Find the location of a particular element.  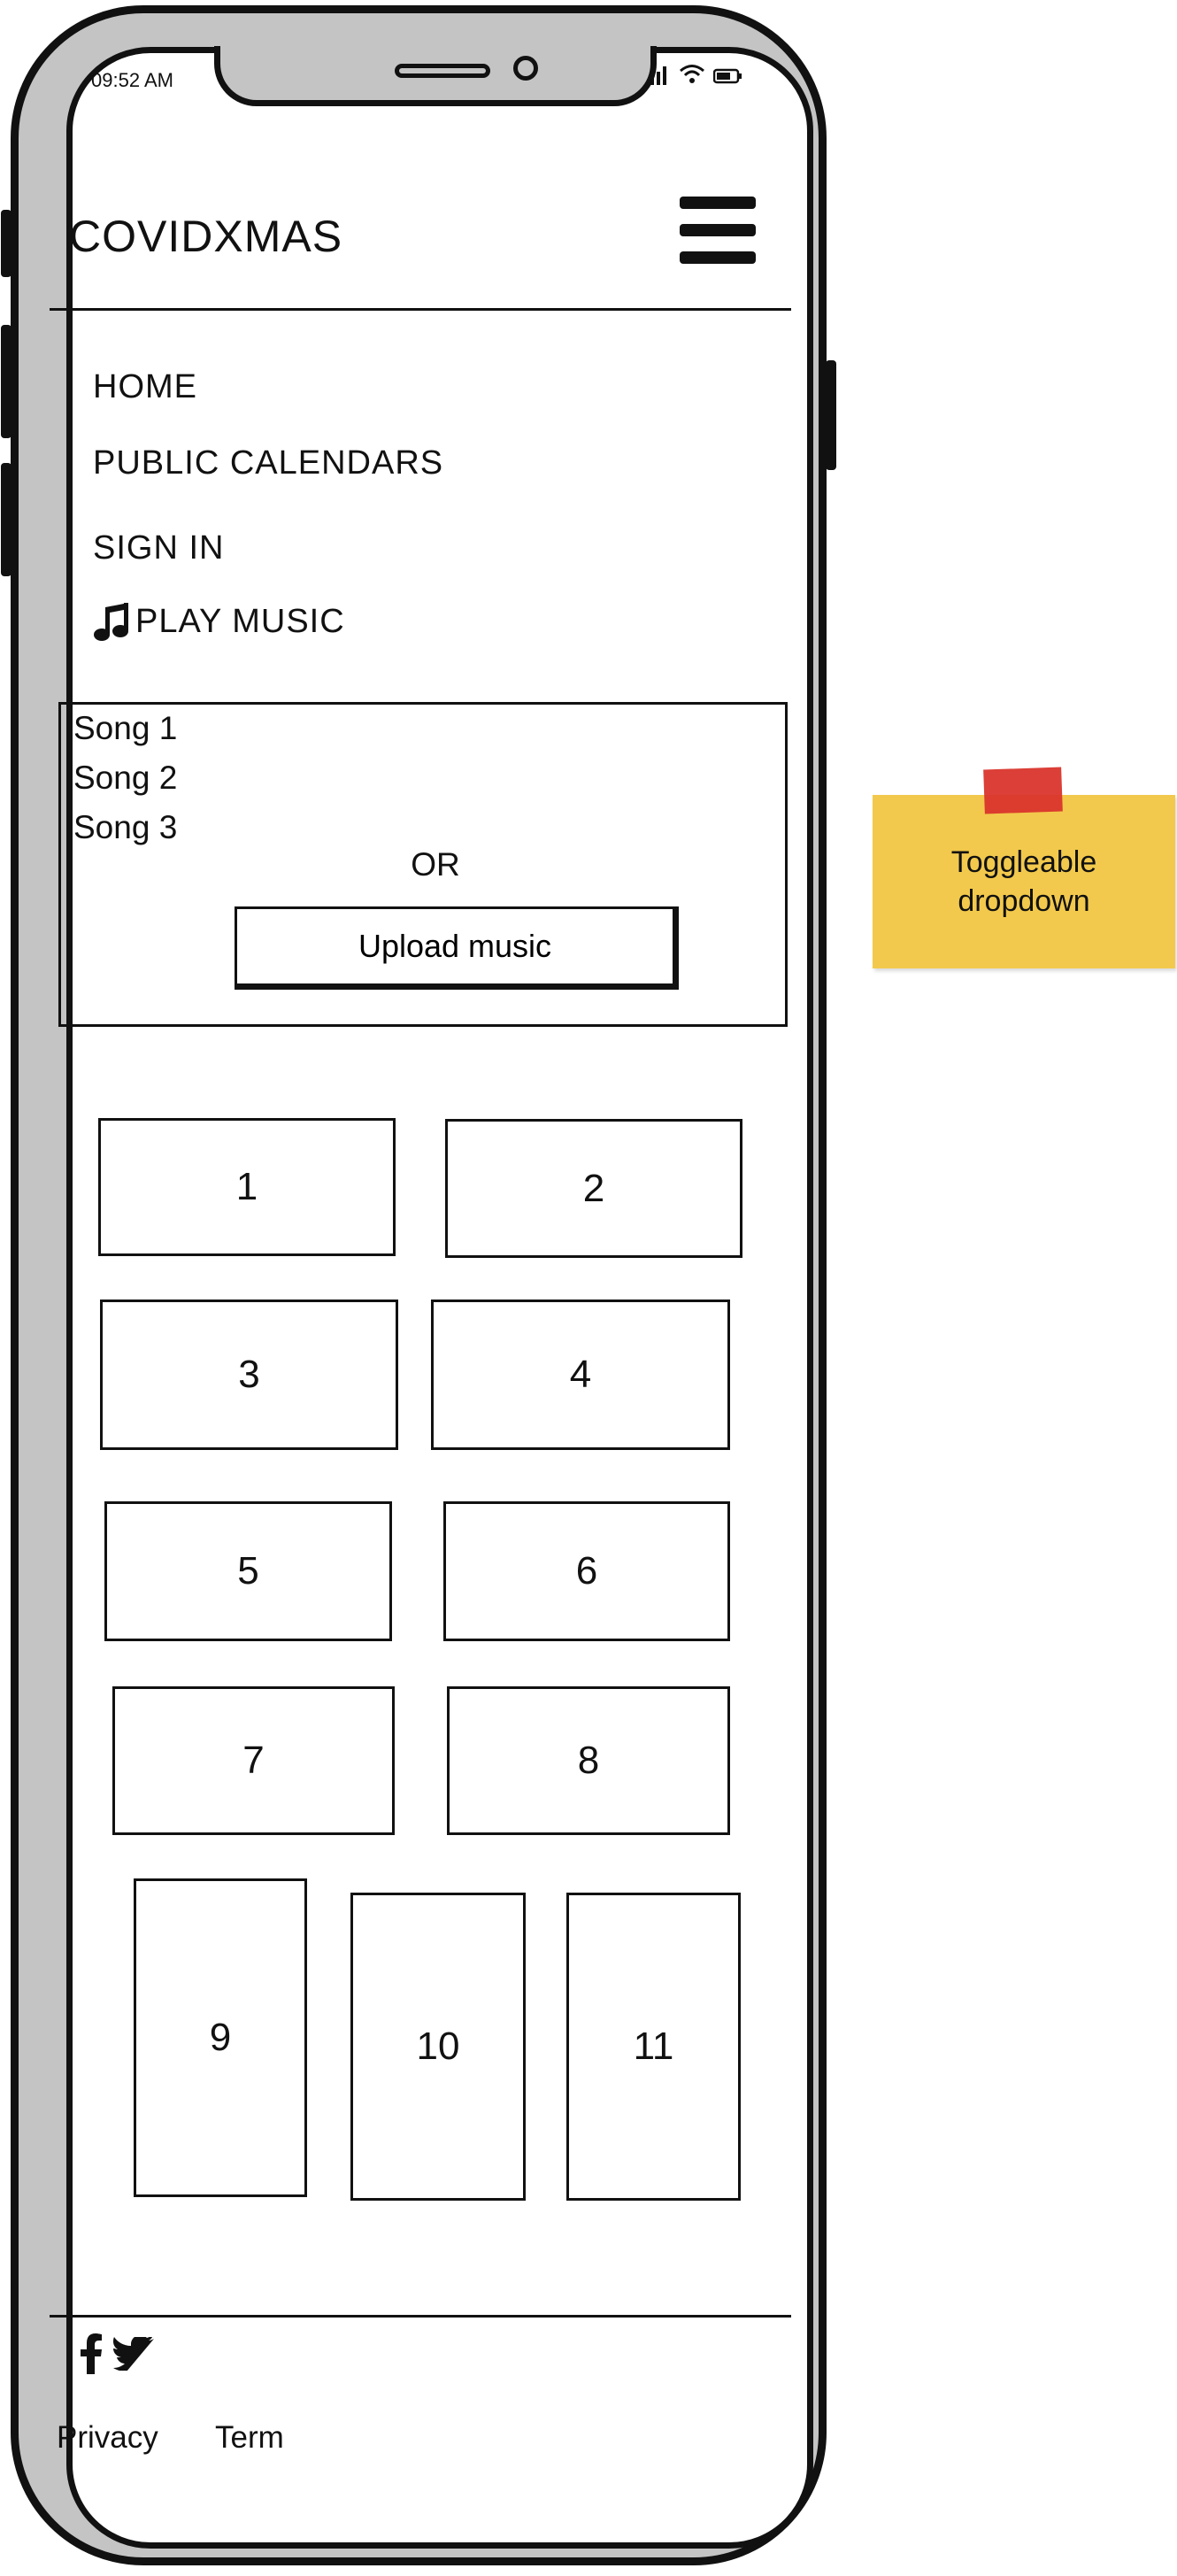

calendar-tile: 2 is located at coordinates (593, 1188).